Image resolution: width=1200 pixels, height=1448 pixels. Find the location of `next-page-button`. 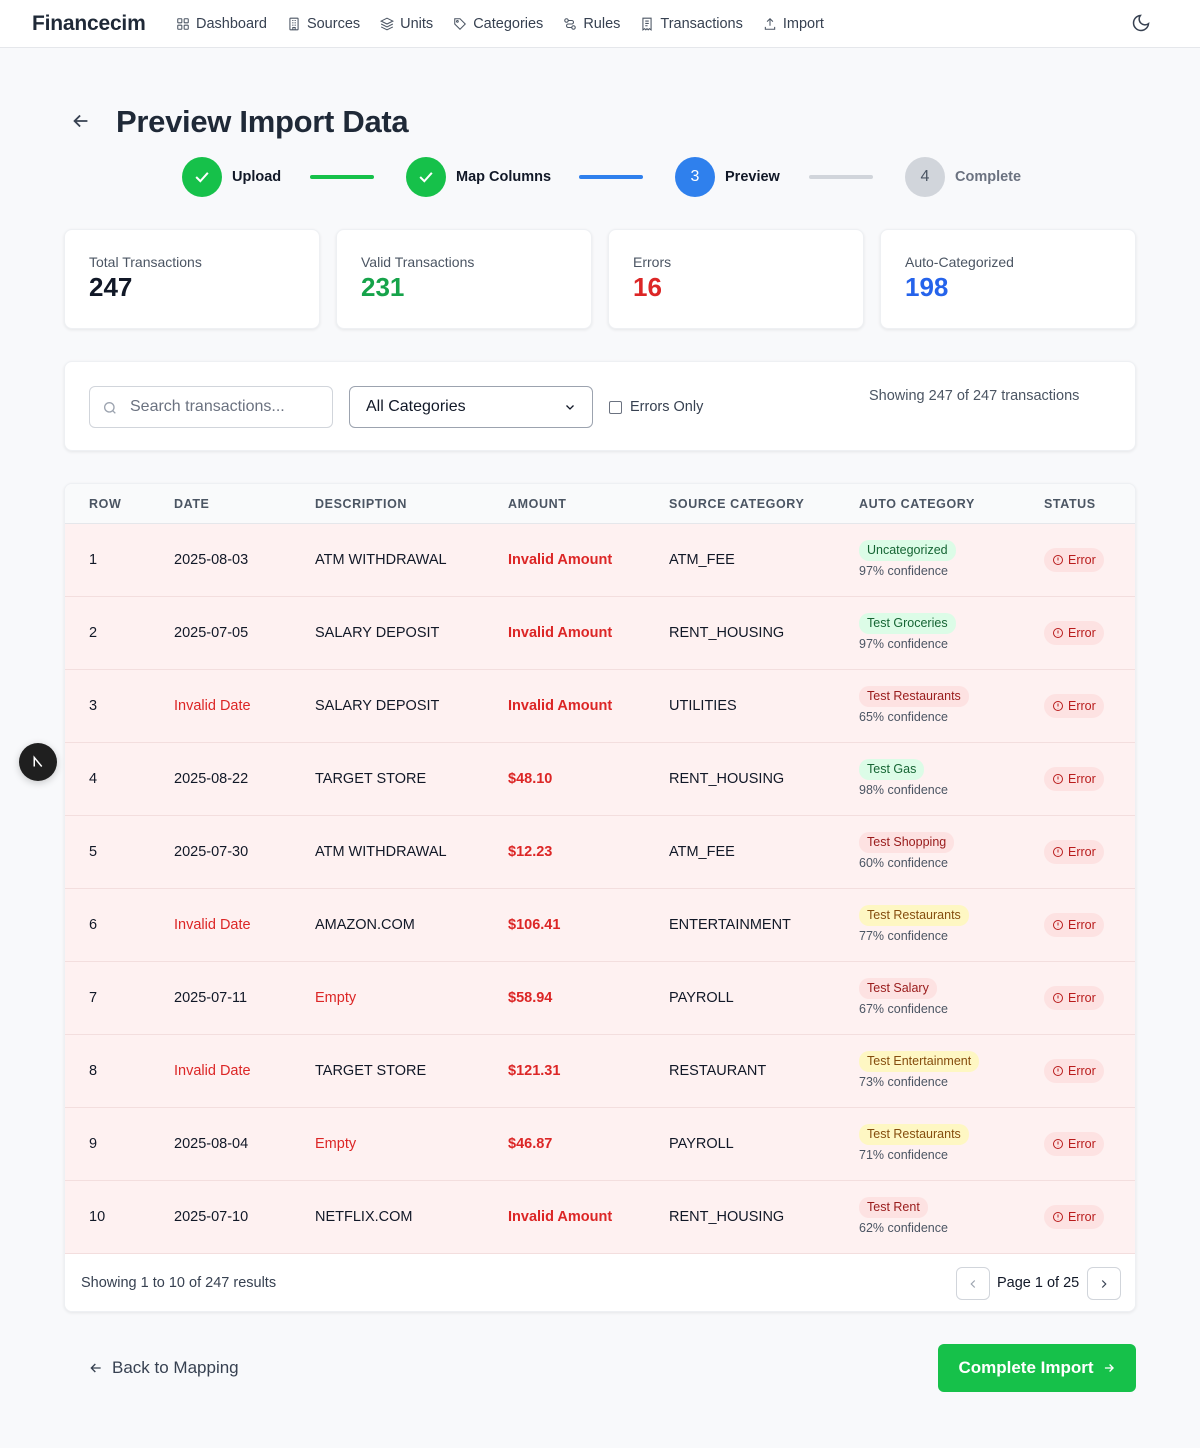

next-page-button is located at coordinates (1104, 1283).